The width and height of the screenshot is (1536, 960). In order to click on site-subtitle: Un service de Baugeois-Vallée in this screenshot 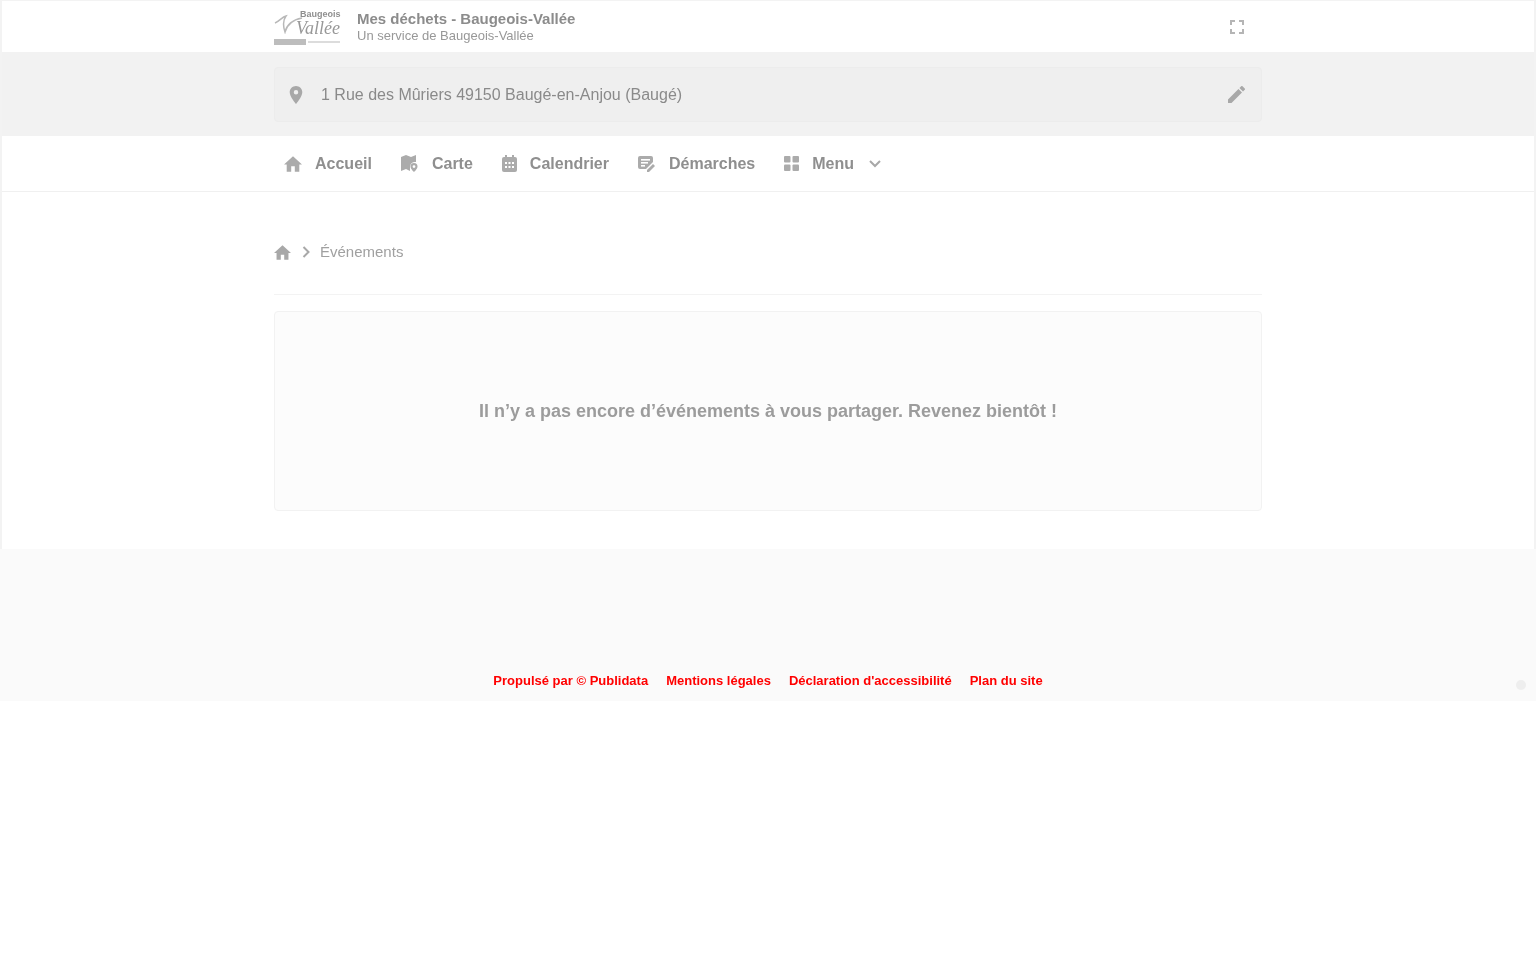, I will do `click(446, 35)`.